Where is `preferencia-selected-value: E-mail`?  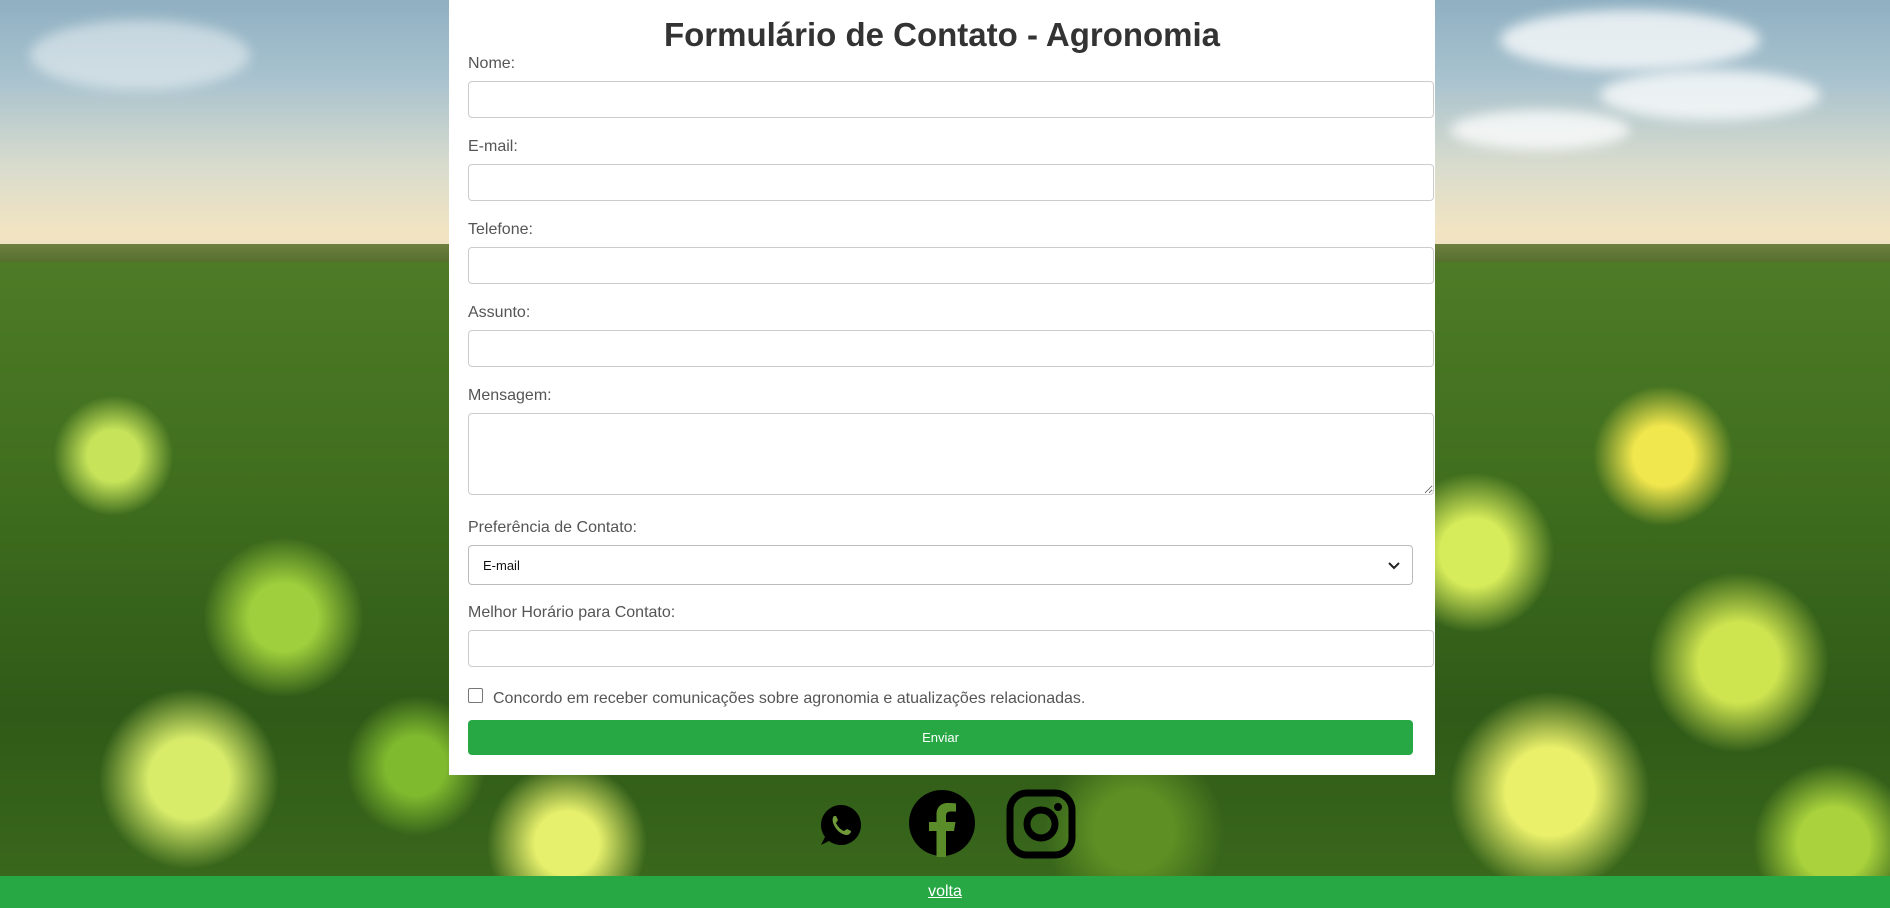 preferencia-selected-value: E-mail is located at coordinates (501, 565).